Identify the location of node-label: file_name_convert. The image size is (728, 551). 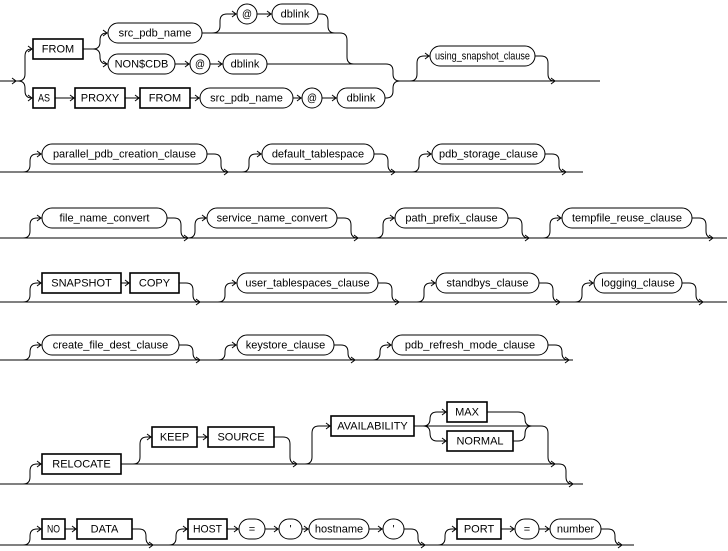
(105, 219).